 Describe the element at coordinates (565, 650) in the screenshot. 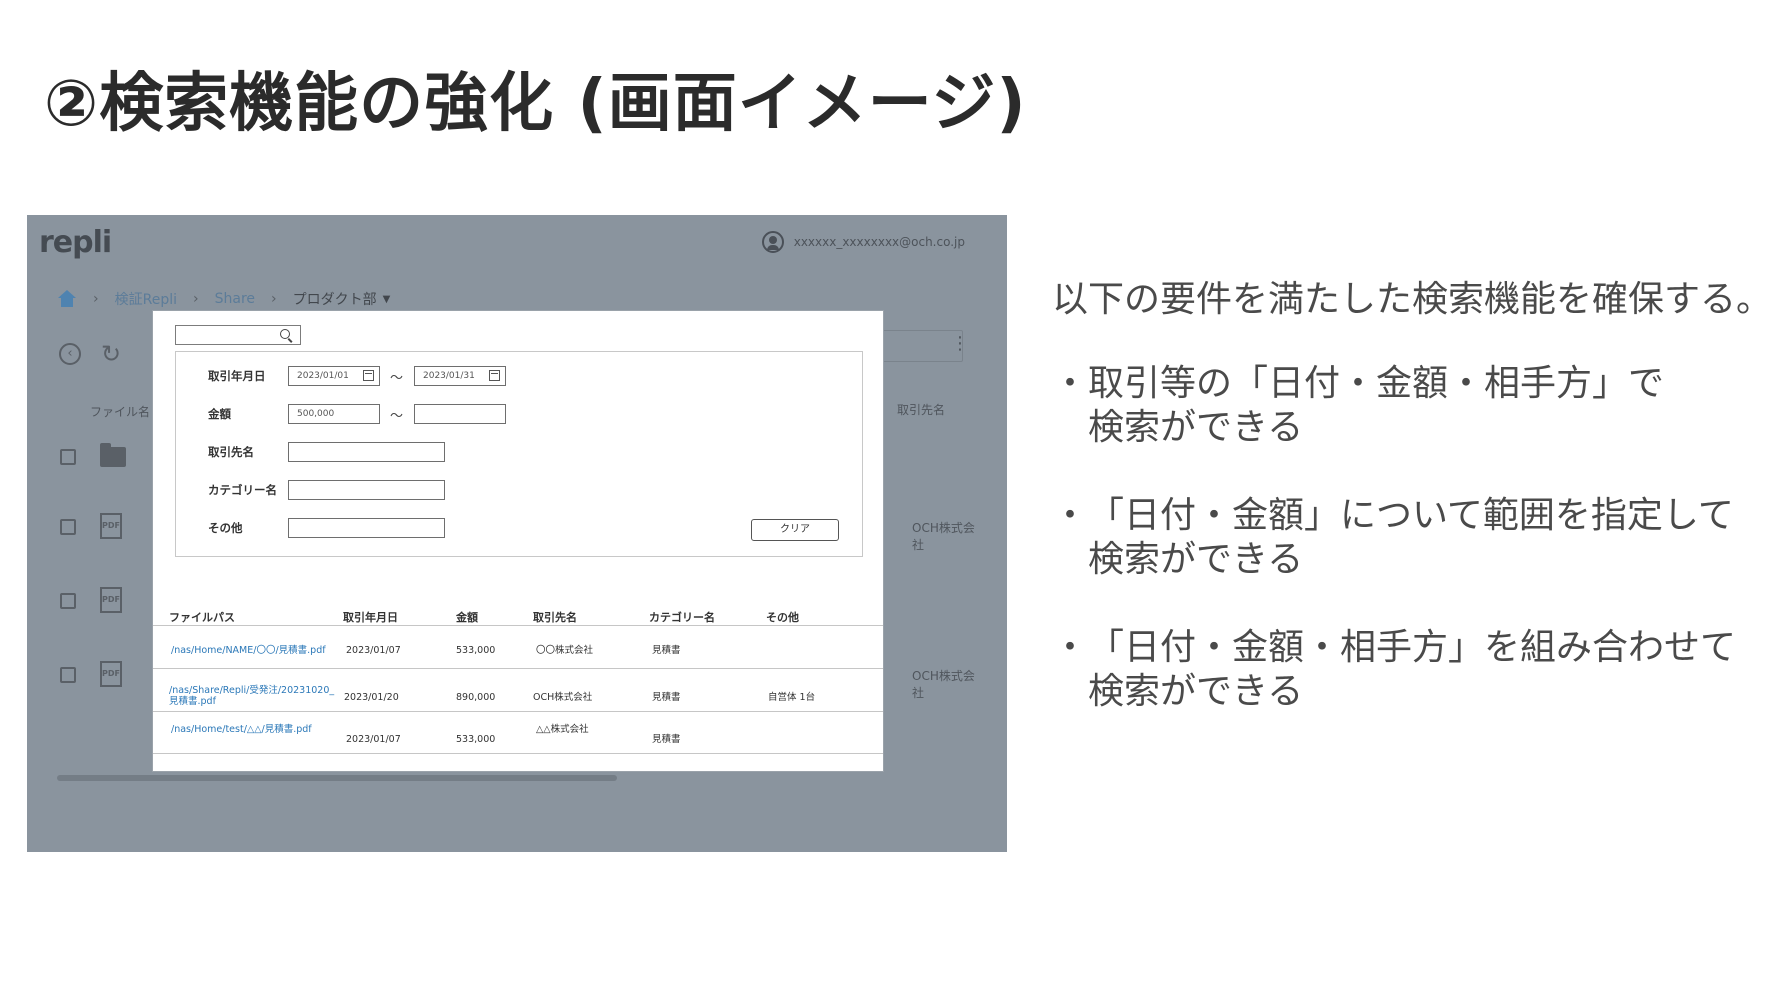

I see `row-partner: 〇〇株式会社` at that location.